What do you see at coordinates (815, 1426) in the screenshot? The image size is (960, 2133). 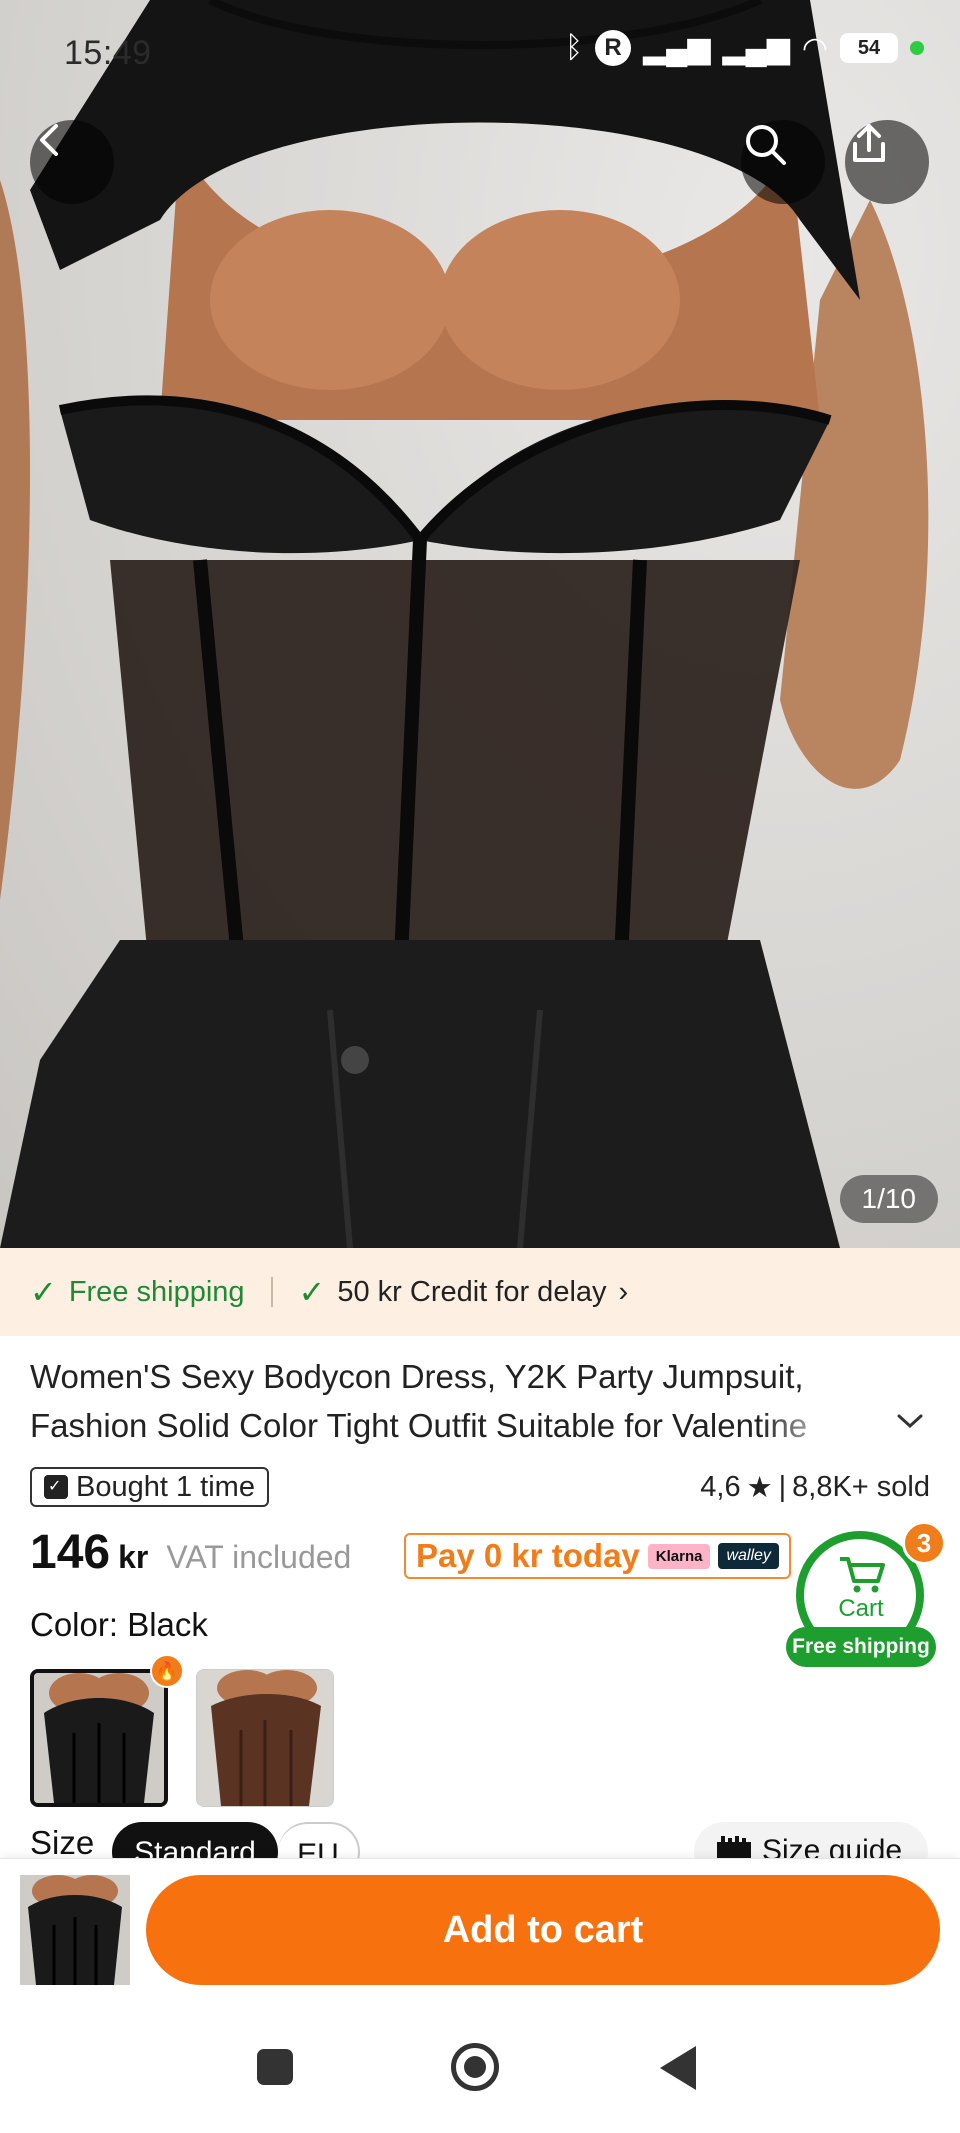 I see `title-fade` at bounding box center [815, 1426].